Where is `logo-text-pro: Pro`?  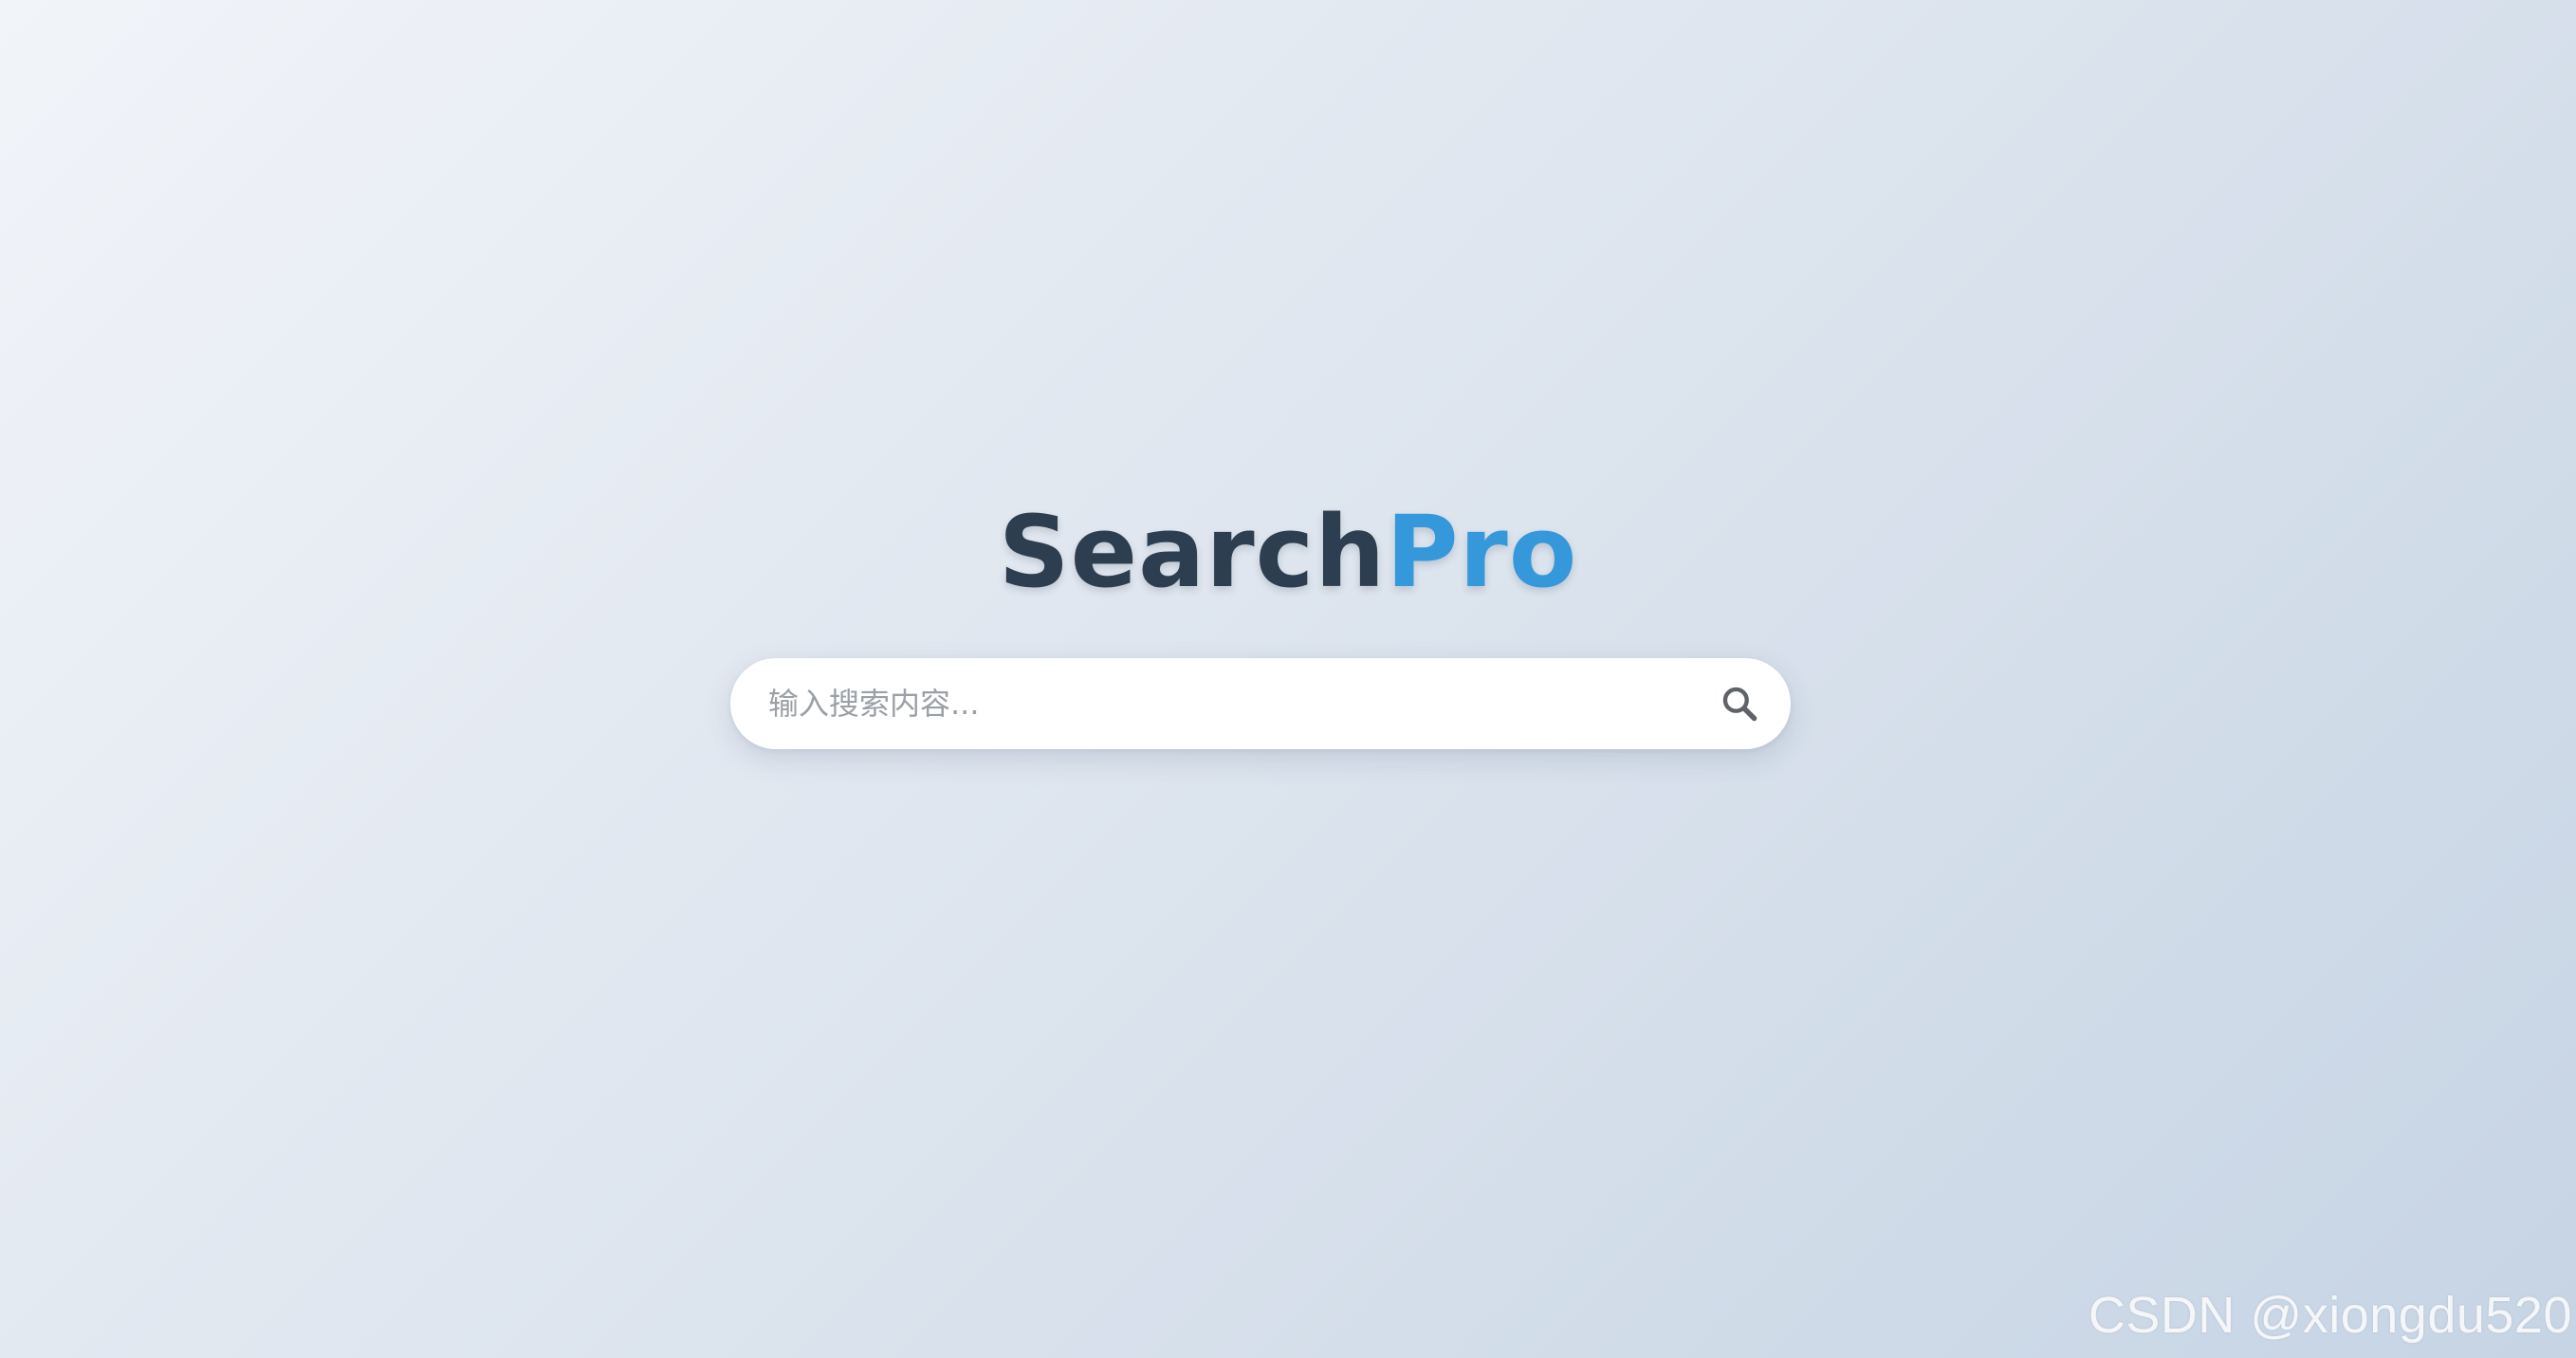 logo-text-pro: Pro is located at coordinates (1482, 552).